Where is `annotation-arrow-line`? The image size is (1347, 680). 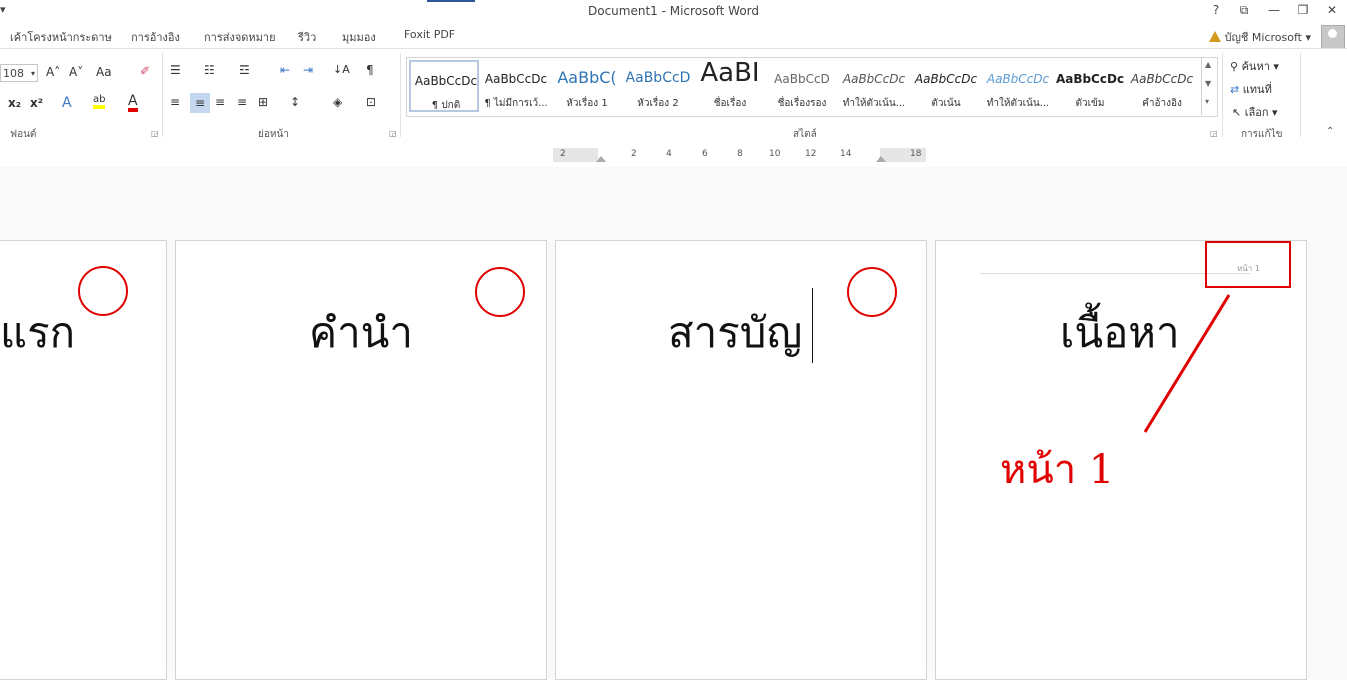
annotation-arrow-line is located at coordinates (1187, 363).